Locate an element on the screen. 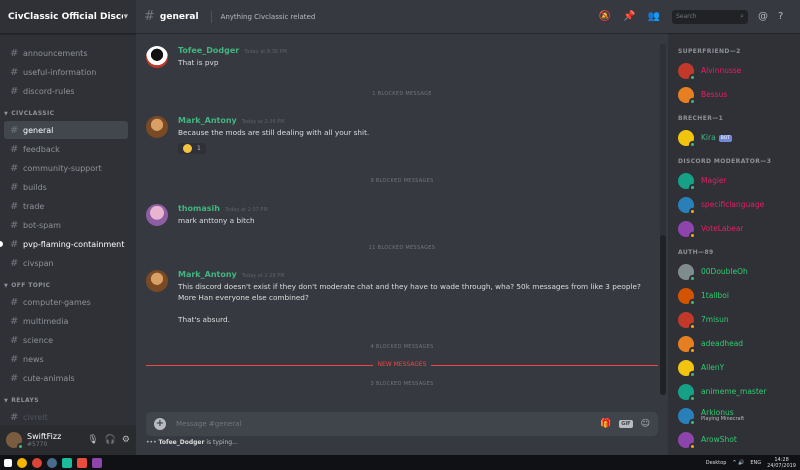 This screenshot has width=800, height=470. mention-icon: @ is located at coordinates (763, 16).